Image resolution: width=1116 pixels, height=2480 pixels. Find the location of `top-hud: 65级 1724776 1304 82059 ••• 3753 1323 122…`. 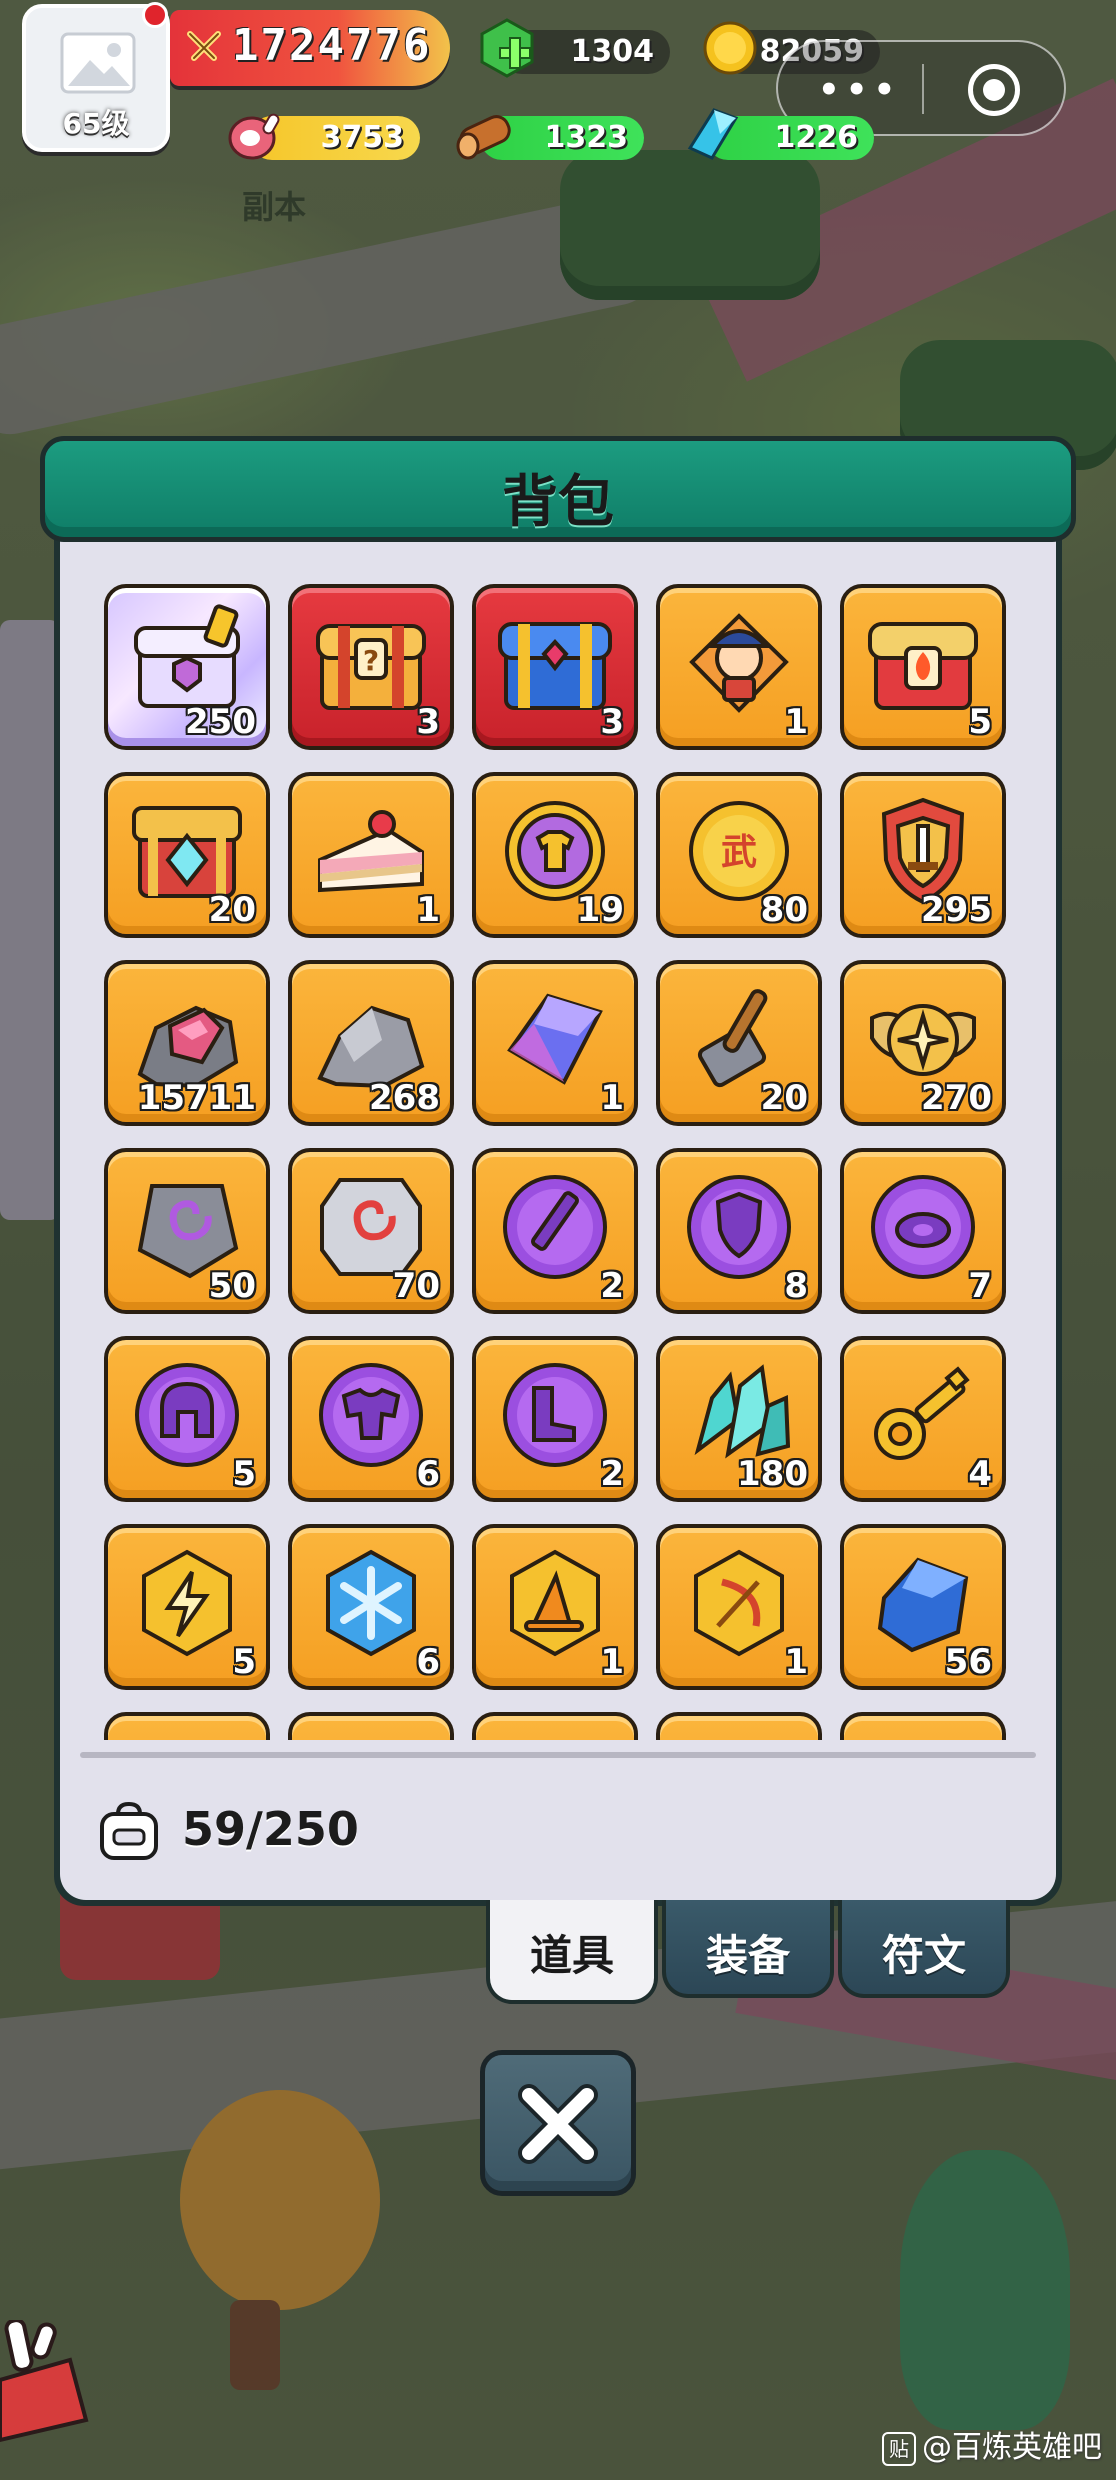

top-hud: 65级 1724776 1304 82059 ••• 3753 1323 122… is located at coordinates (558, 113).